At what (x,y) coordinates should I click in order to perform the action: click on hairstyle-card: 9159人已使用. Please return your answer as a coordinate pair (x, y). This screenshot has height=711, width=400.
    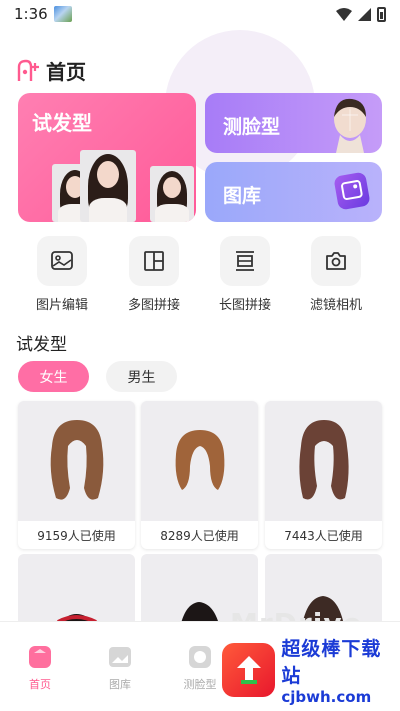
    Looking at the image, I should click on (76, 475).